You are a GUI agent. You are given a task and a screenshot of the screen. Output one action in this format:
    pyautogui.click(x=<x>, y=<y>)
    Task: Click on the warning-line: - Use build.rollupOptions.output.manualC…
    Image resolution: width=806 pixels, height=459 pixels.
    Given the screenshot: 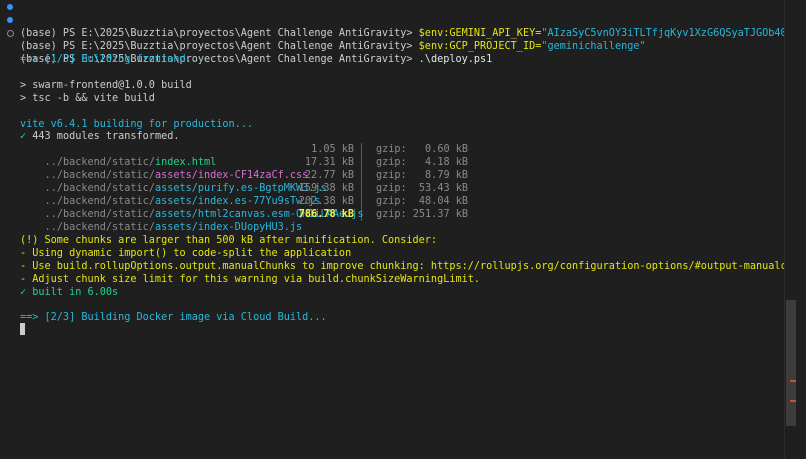 What is the action you would take?
    pyautogui.click(x=413, y=266)
    